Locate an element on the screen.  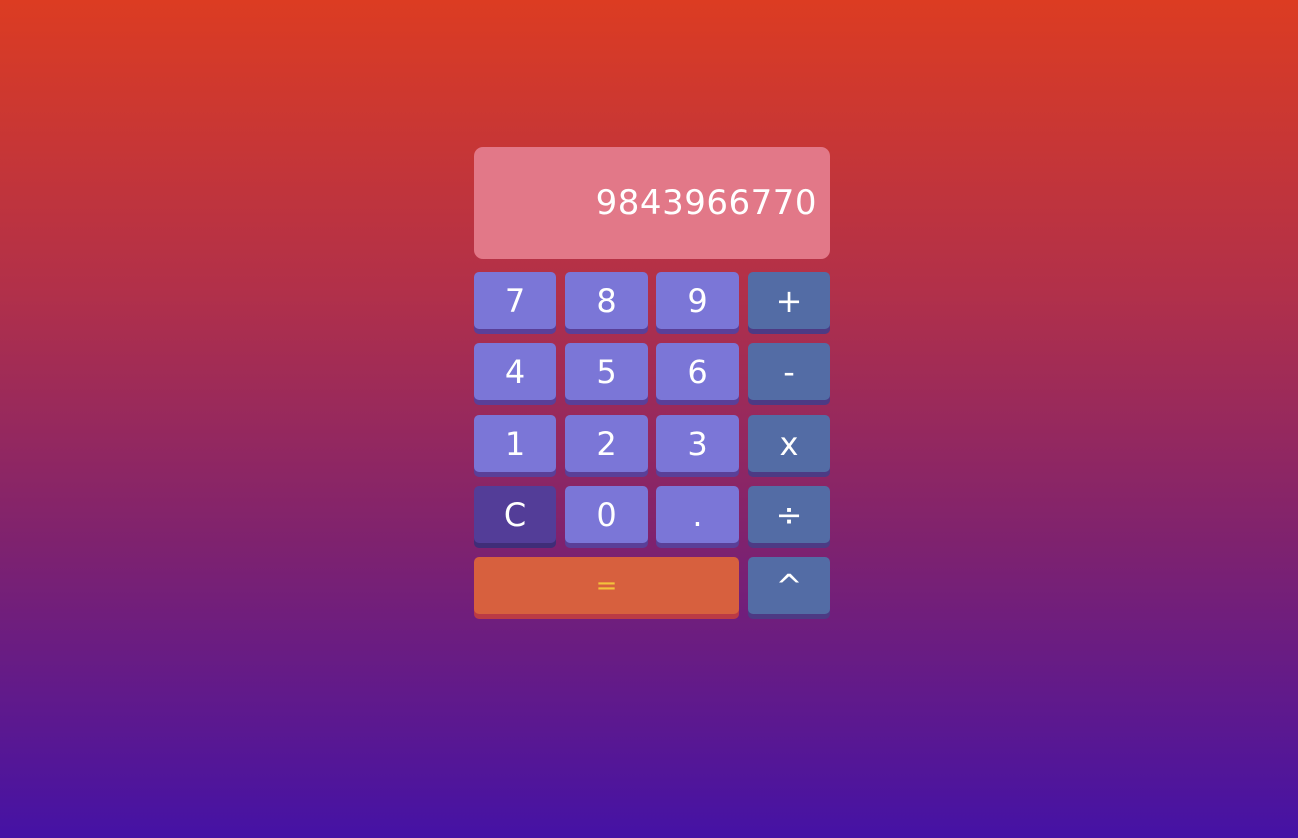
key-0: 0 is located at coordinates (606, 514).